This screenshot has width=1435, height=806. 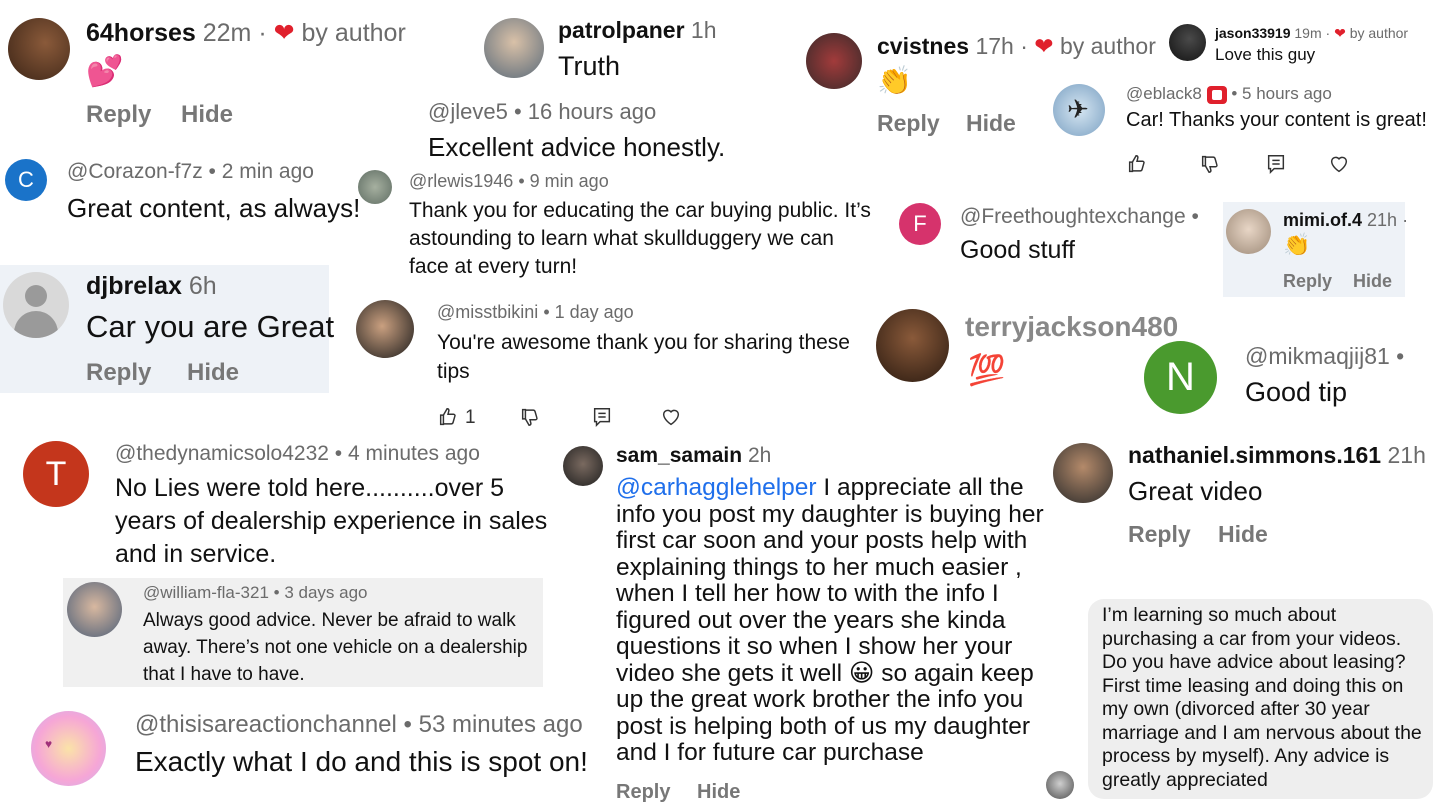 I want to click on avatar-letter: F, so click(x=920, y=223).